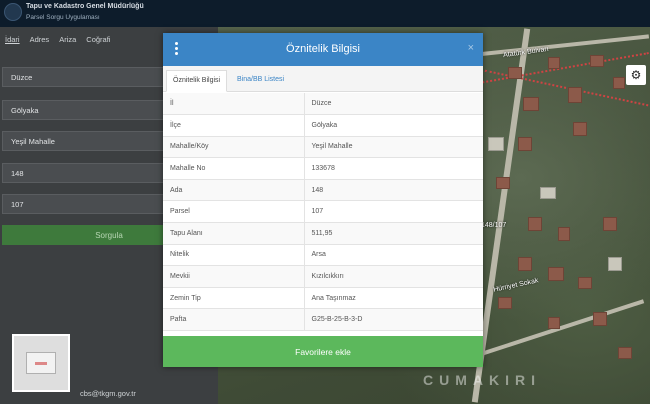  Describe the element at coordinates (12, 39) in the screenshot. I see `tab-idari: İdari` at that location.